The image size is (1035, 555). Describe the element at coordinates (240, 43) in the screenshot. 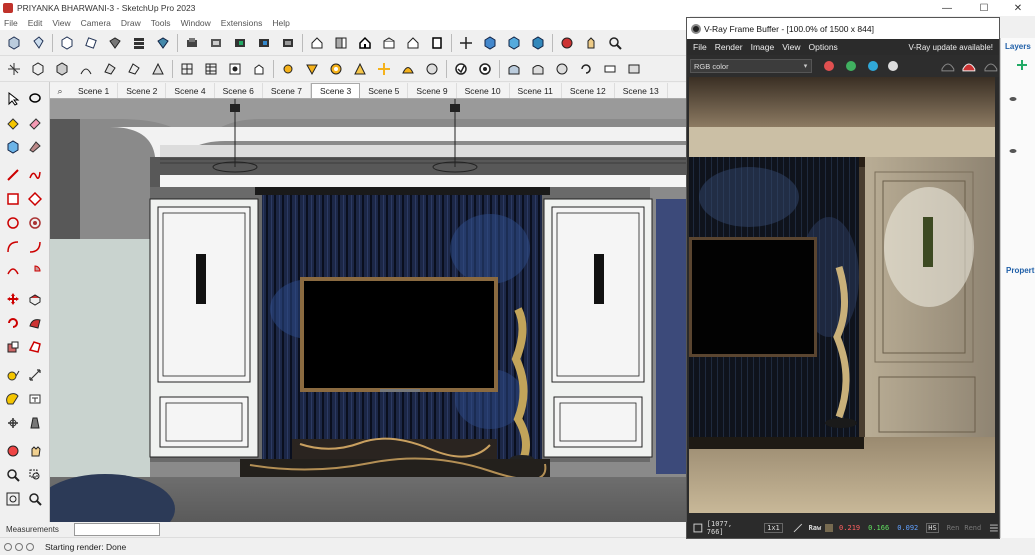

I see `component-icon` at that location.